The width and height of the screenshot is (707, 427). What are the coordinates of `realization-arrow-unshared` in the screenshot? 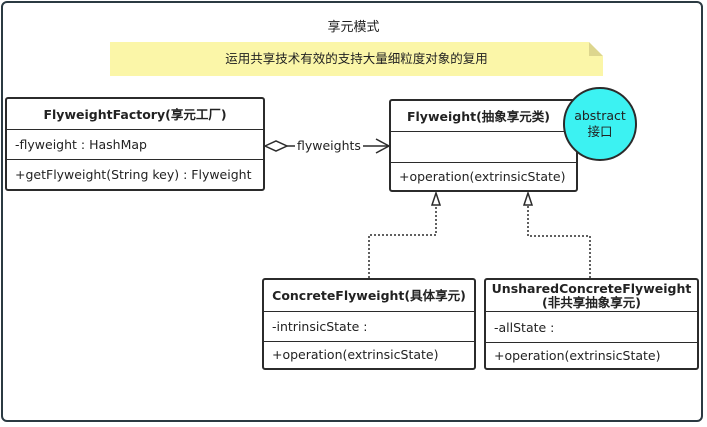 It's located at (528, 198).